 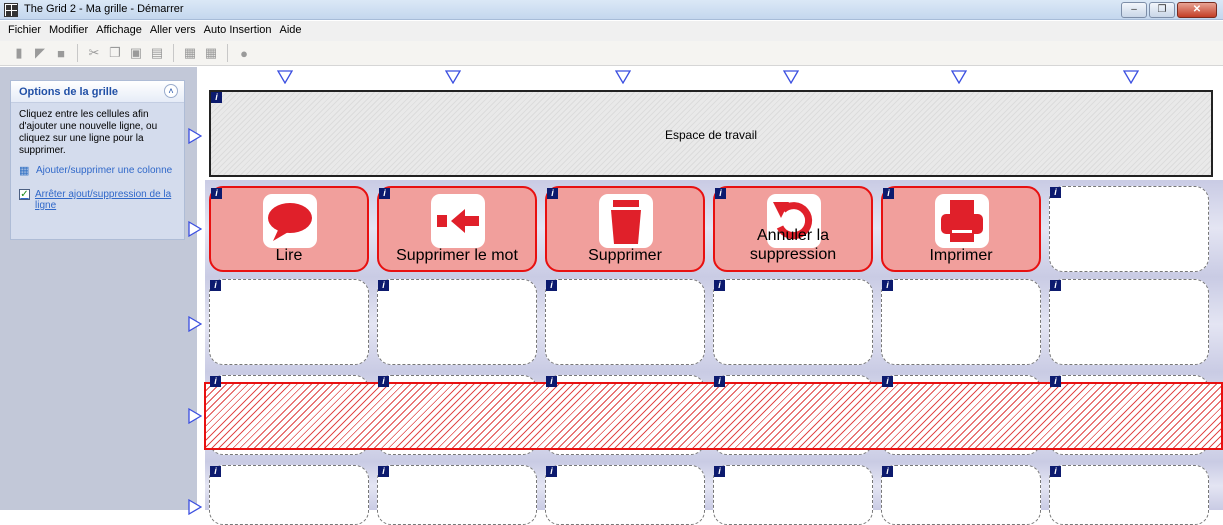 What do you see at coordinates (291, 31) in the screenshot?
I see `menu-aide: Aide` at bounding box center [291, 31].